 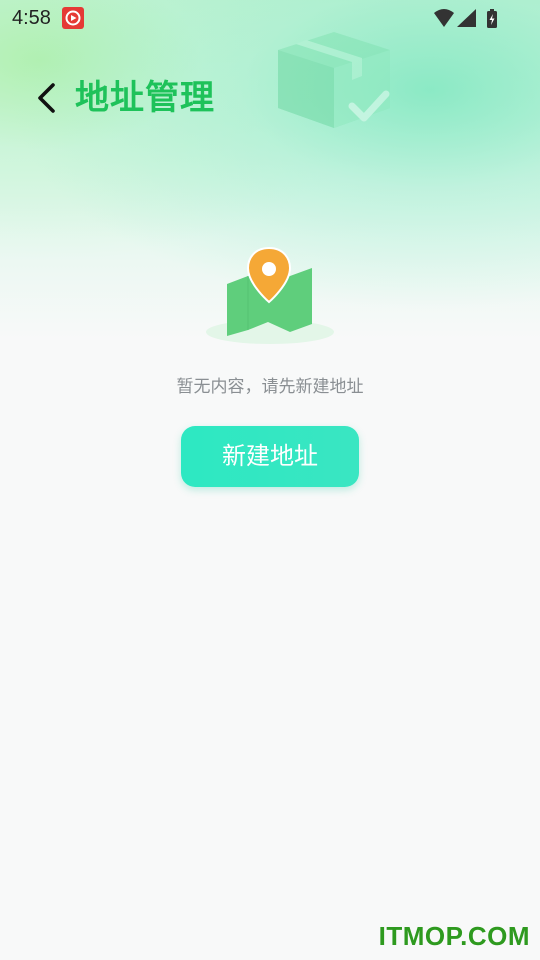 I want to click on back-button, so click(x=48, y=98).